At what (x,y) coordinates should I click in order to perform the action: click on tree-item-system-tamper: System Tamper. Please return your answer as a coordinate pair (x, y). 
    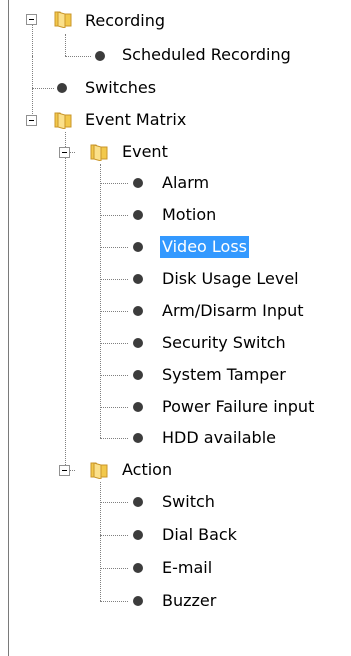
    Looking at the image, I should click on (224, 375).